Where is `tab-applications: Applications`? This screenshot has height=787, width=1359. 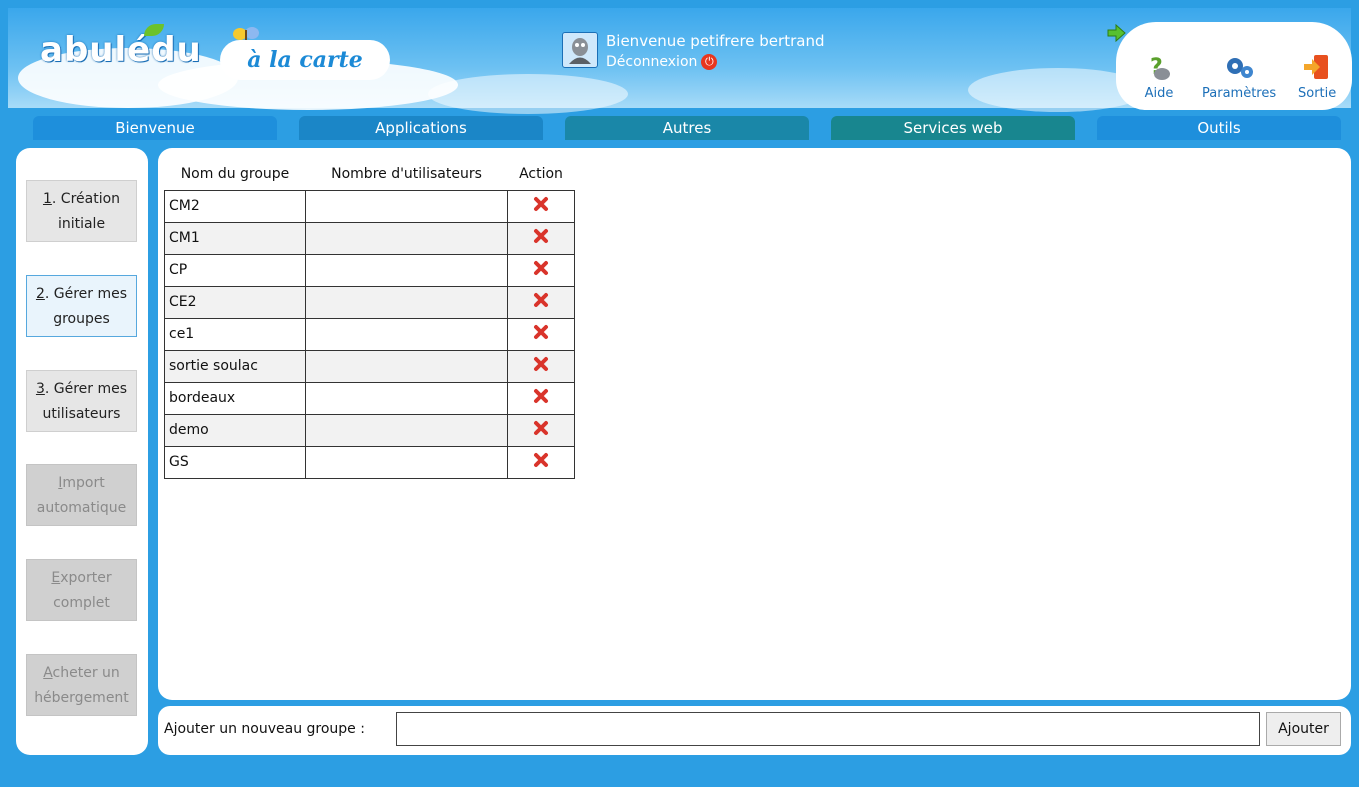 tab-applications: Applications is located at coordinates (421, 128).